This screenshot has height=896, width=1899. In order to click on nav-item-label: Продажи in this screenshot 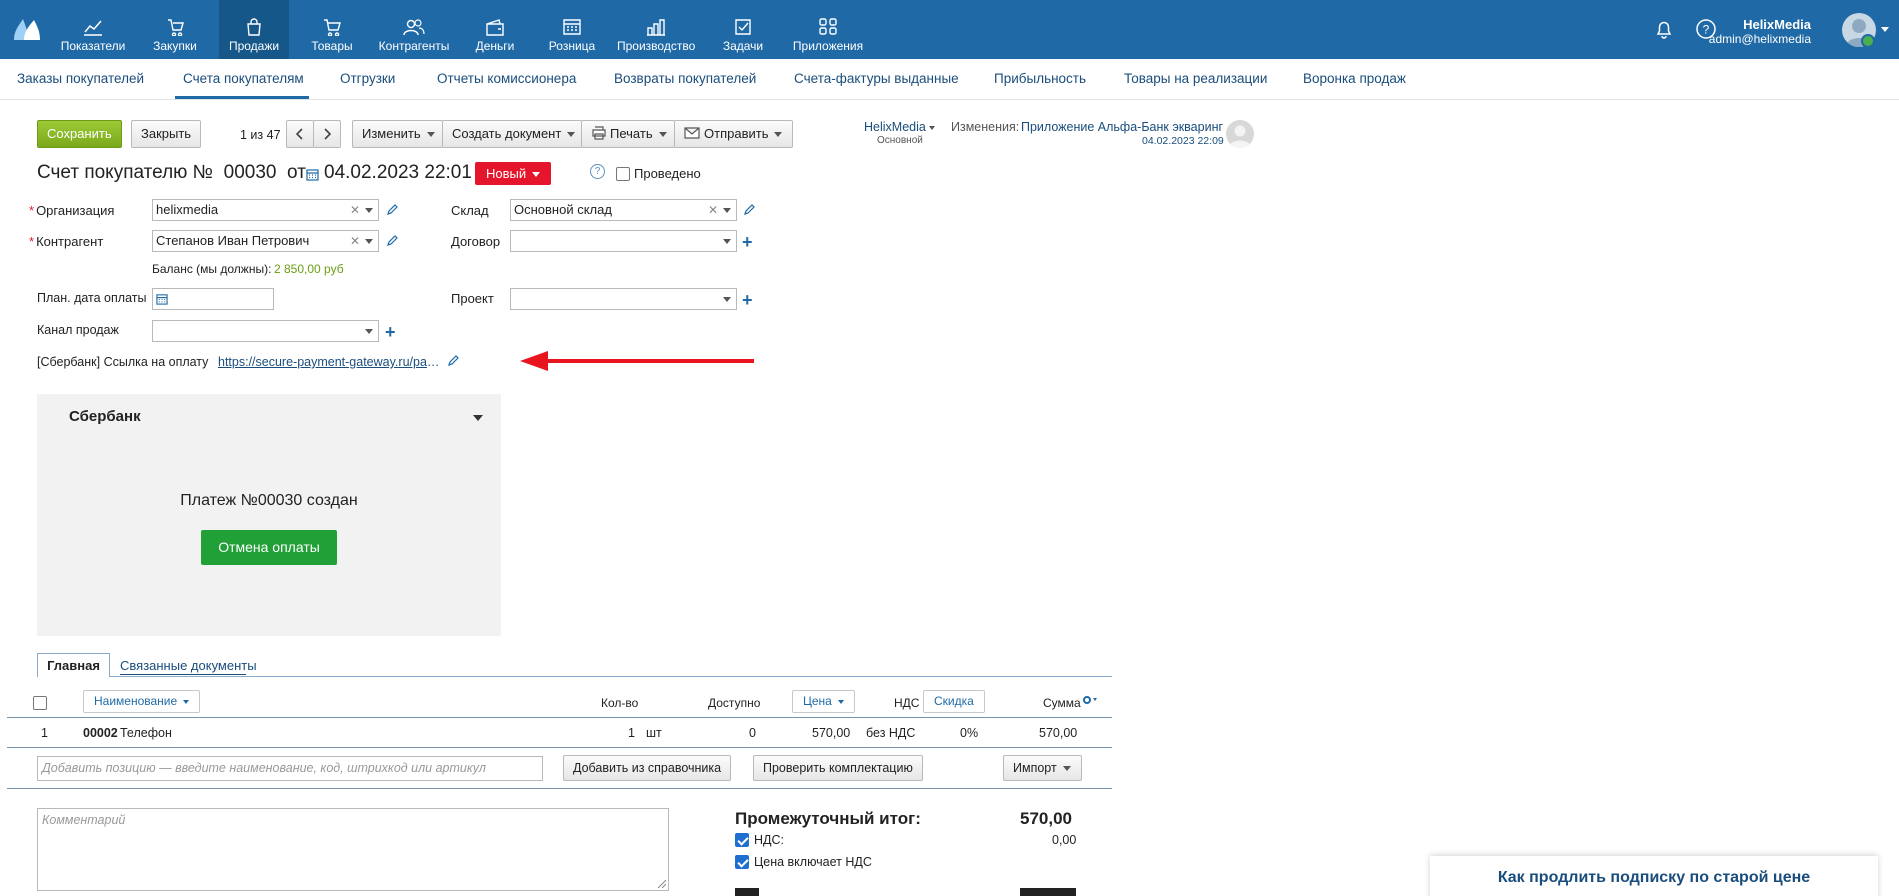, I will do `click(254, 46)`.